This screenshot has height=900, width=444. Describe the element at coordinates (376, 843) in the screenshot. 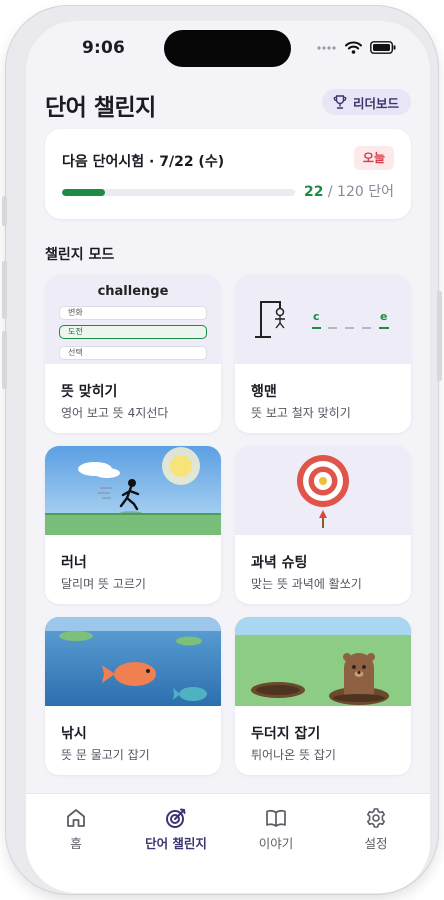

I see `tab-label: 설정` at that location.